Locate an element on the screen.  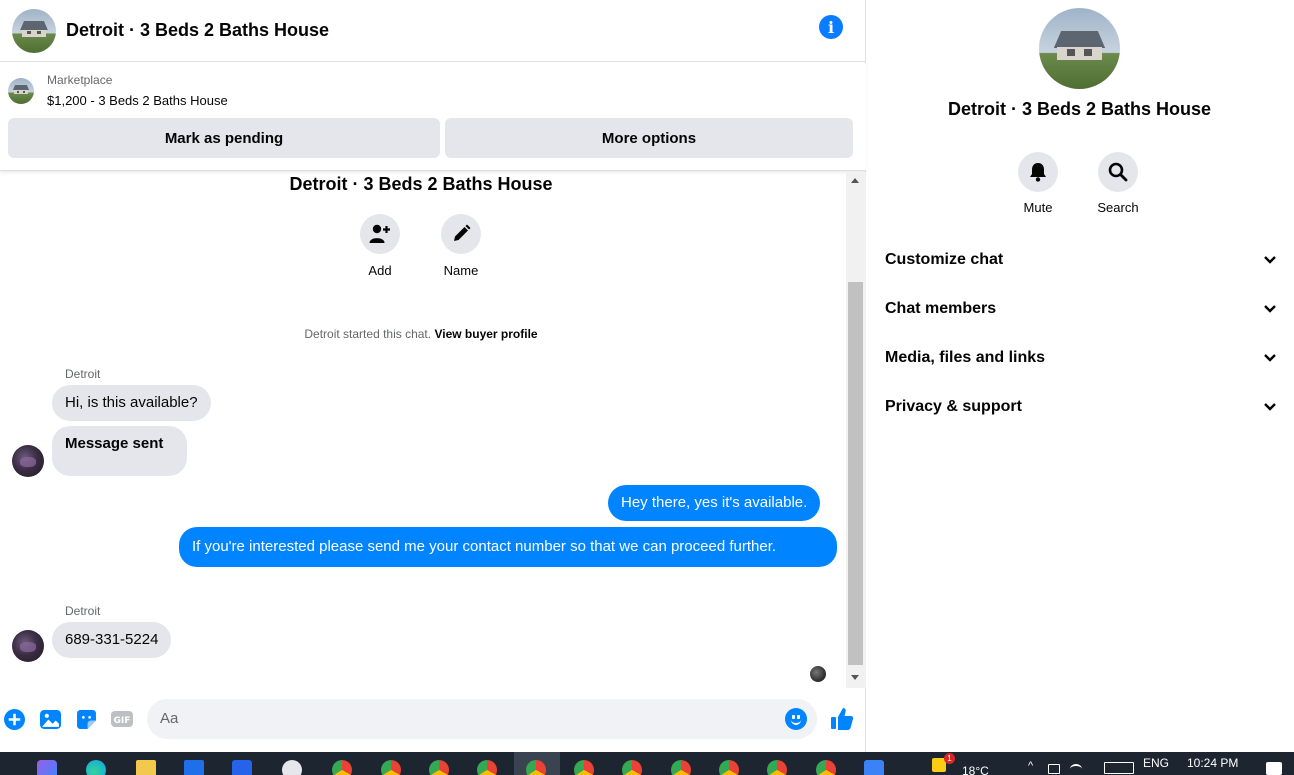
add-label: Add is located at coordinates (380, 270).